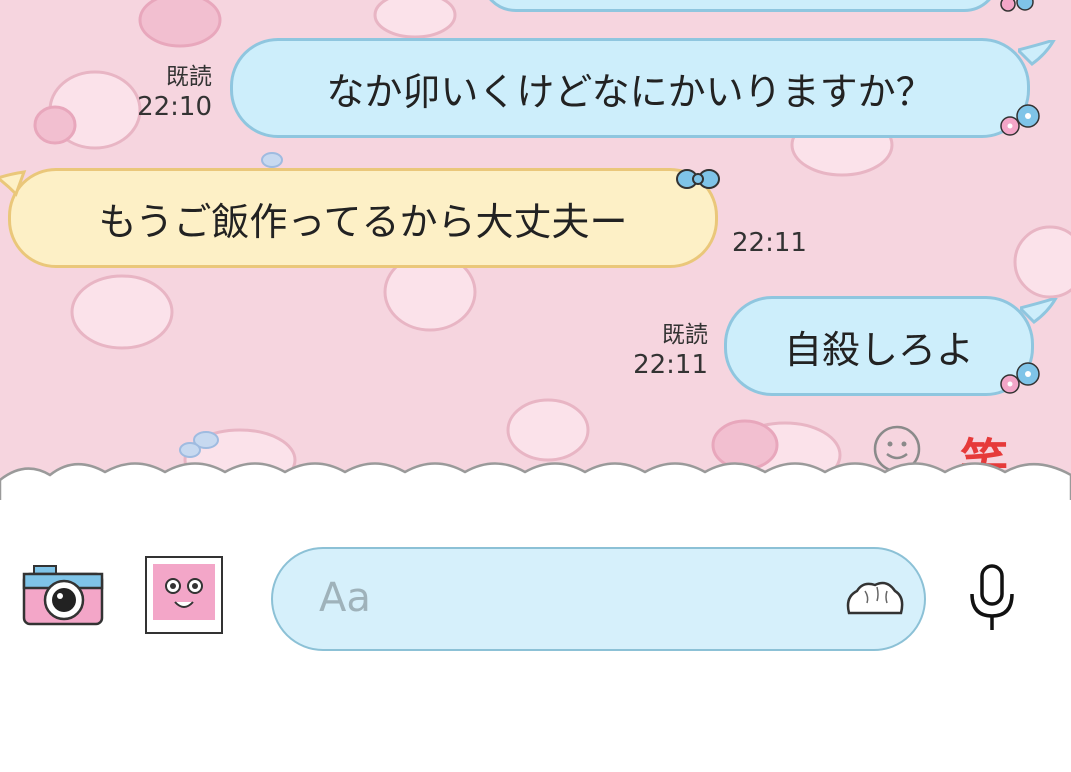 The image size is (1071, 772). I want to click on message-text: なか卯いくけどなにかいりますか？, so click(630, 91).